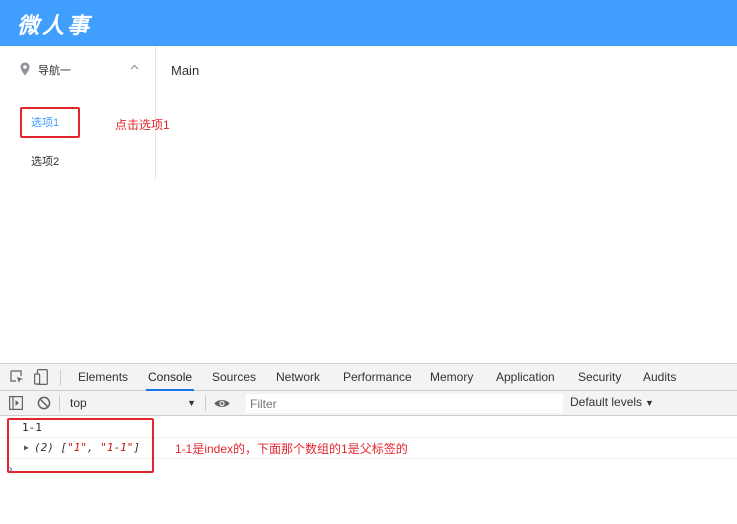  Describe the element at coordinates (298, 377) in the screenshot. I see `tab-network: Network` at that location.